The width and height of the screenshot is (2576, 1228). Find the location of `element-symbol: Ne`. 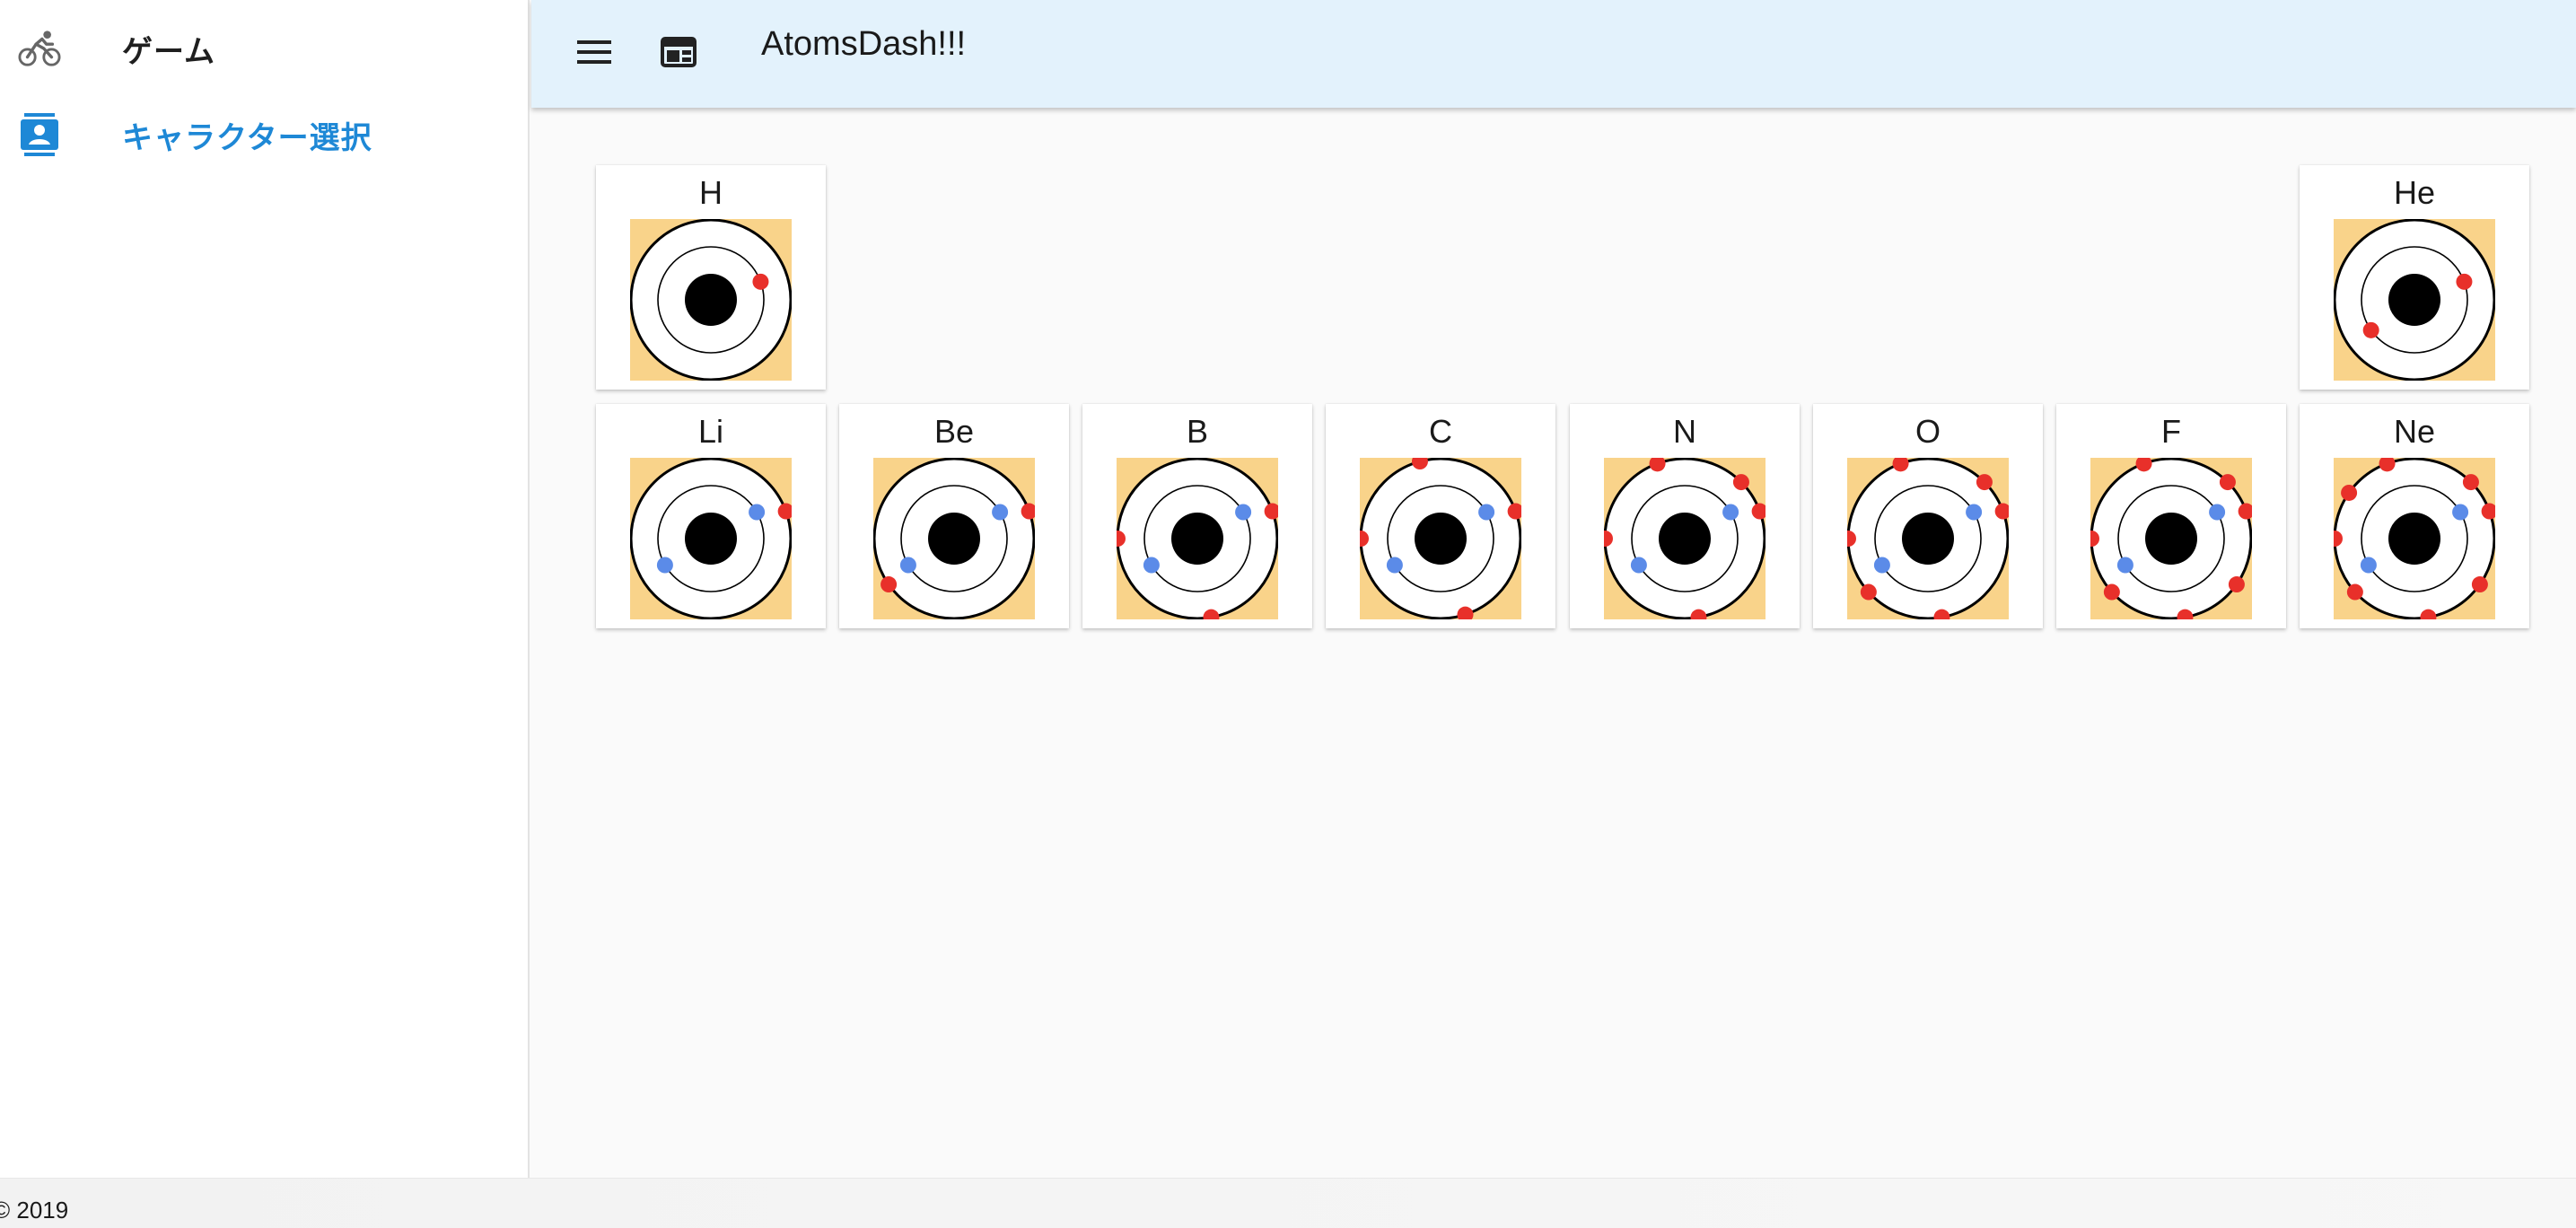

element-symbol: Ne is located at coordinates (2414, 431).